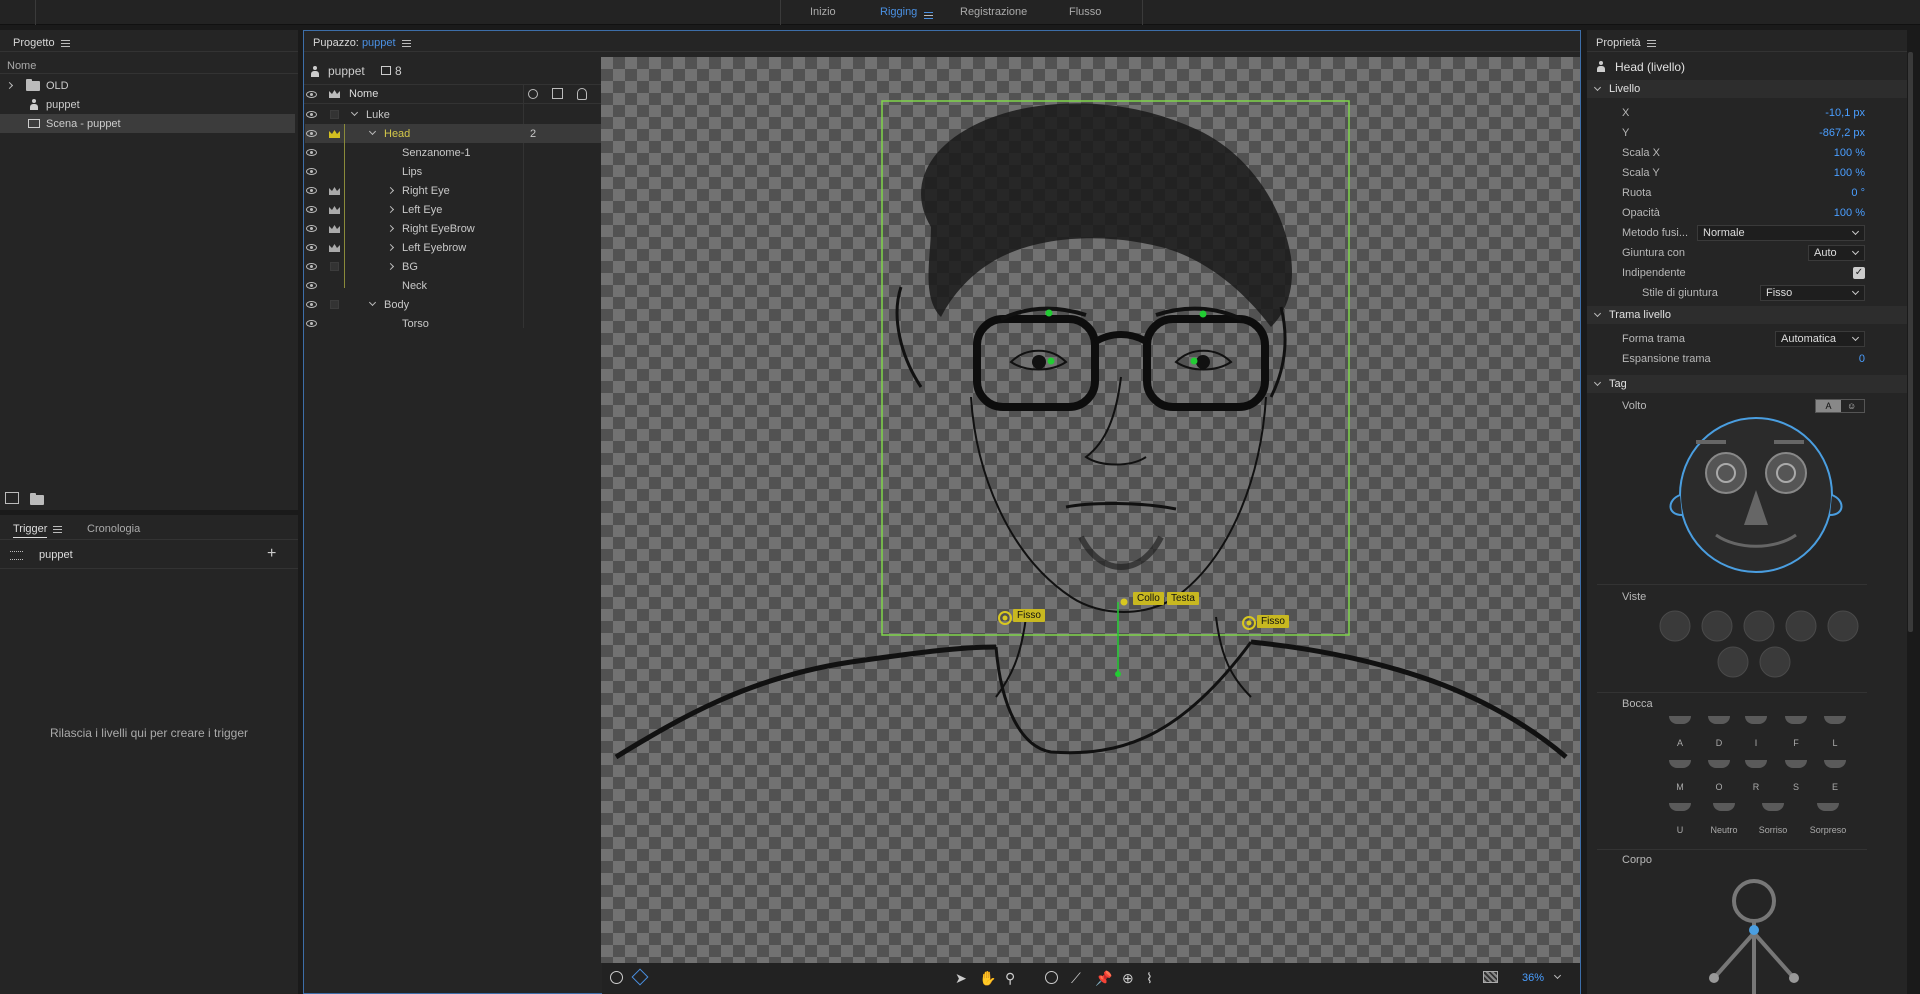 The height and width of the screenshot is (994, 1920). What do you see at coordinates (453, 285) in the screenshot?
I see `layer-row-neck` at bounding box center [453, 285].